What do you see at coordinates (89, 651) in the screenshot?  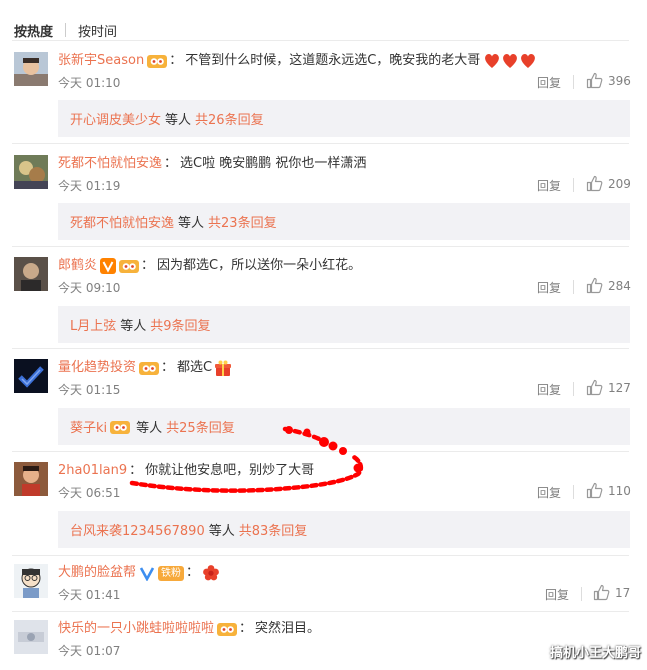 I see `comment-time: 今天 01:07` at bounding box center [89, 651].